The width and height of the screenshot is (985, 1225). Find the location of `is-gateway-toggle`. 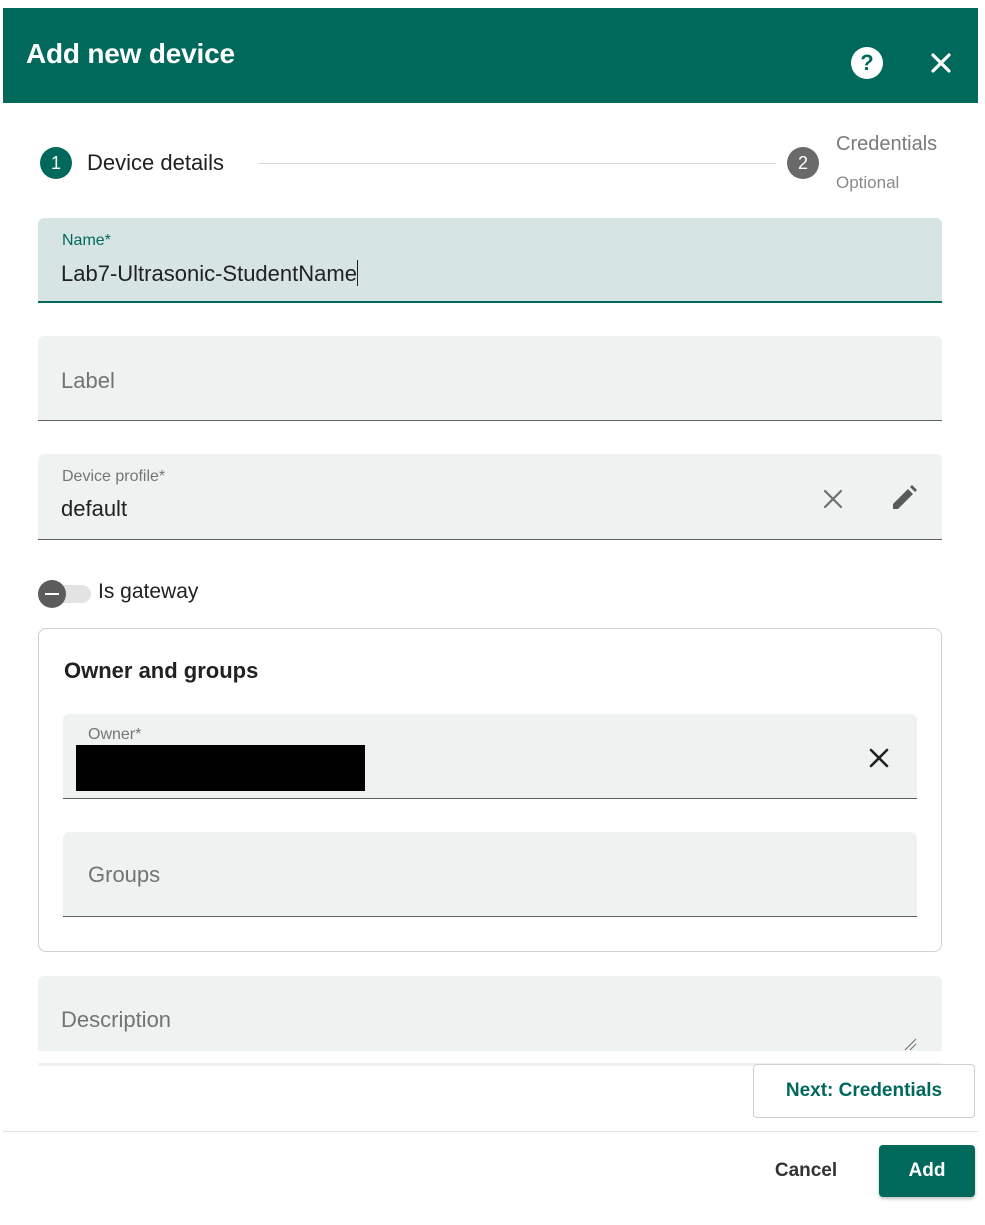

is-gateway-toggle is located at coordinates (64, 594).